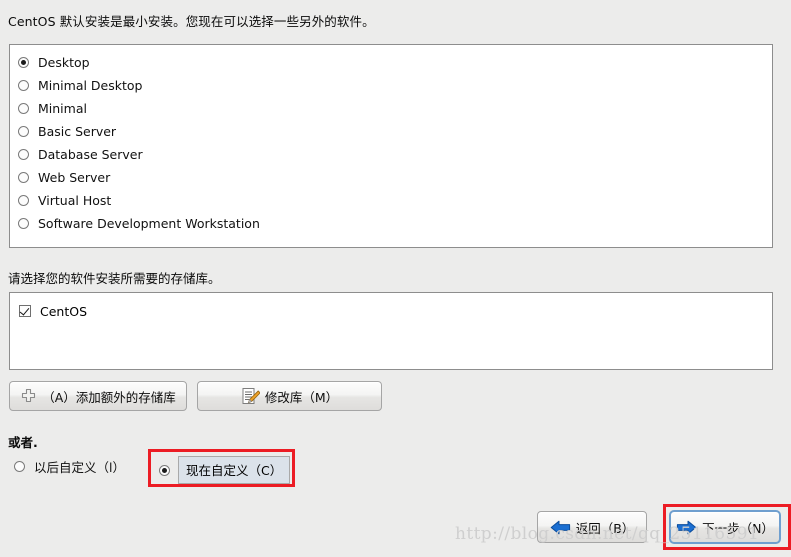  What do you see at coordinates (149, 223) in the screenshot?
I see `list-item-label: Software Development Workstation` at bounding box center [149, 223].